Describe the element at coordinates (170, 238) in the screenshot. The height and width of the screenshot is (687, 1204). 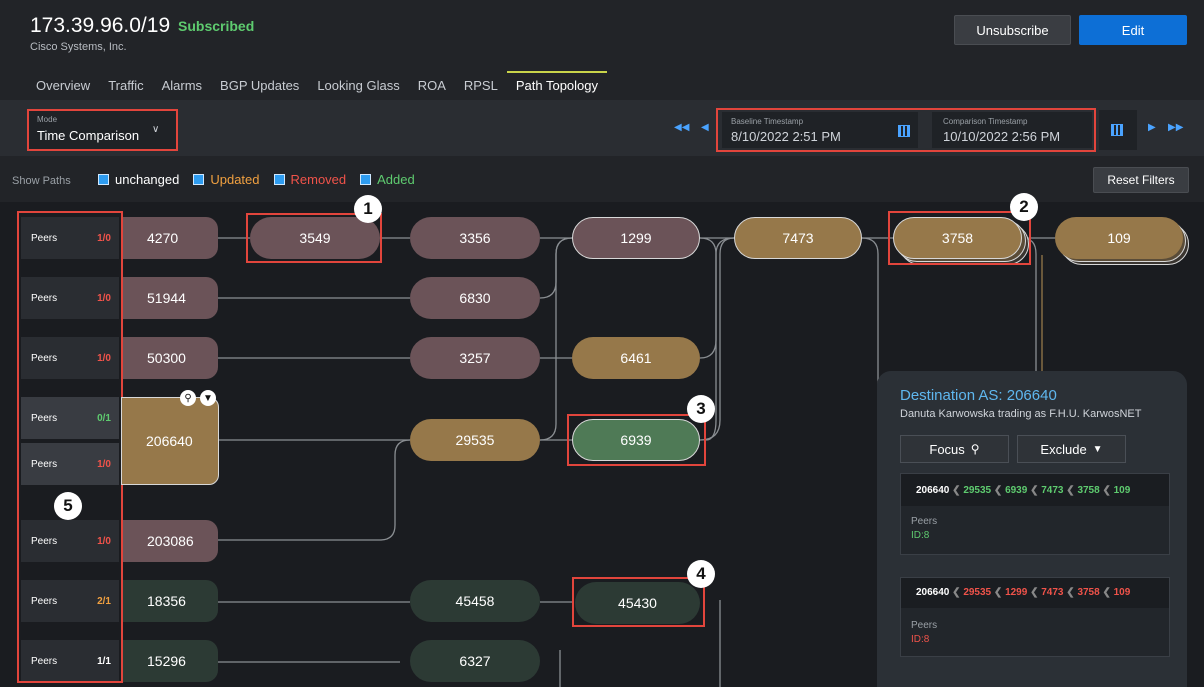
I see `as-node-4270: 4270` at that location.